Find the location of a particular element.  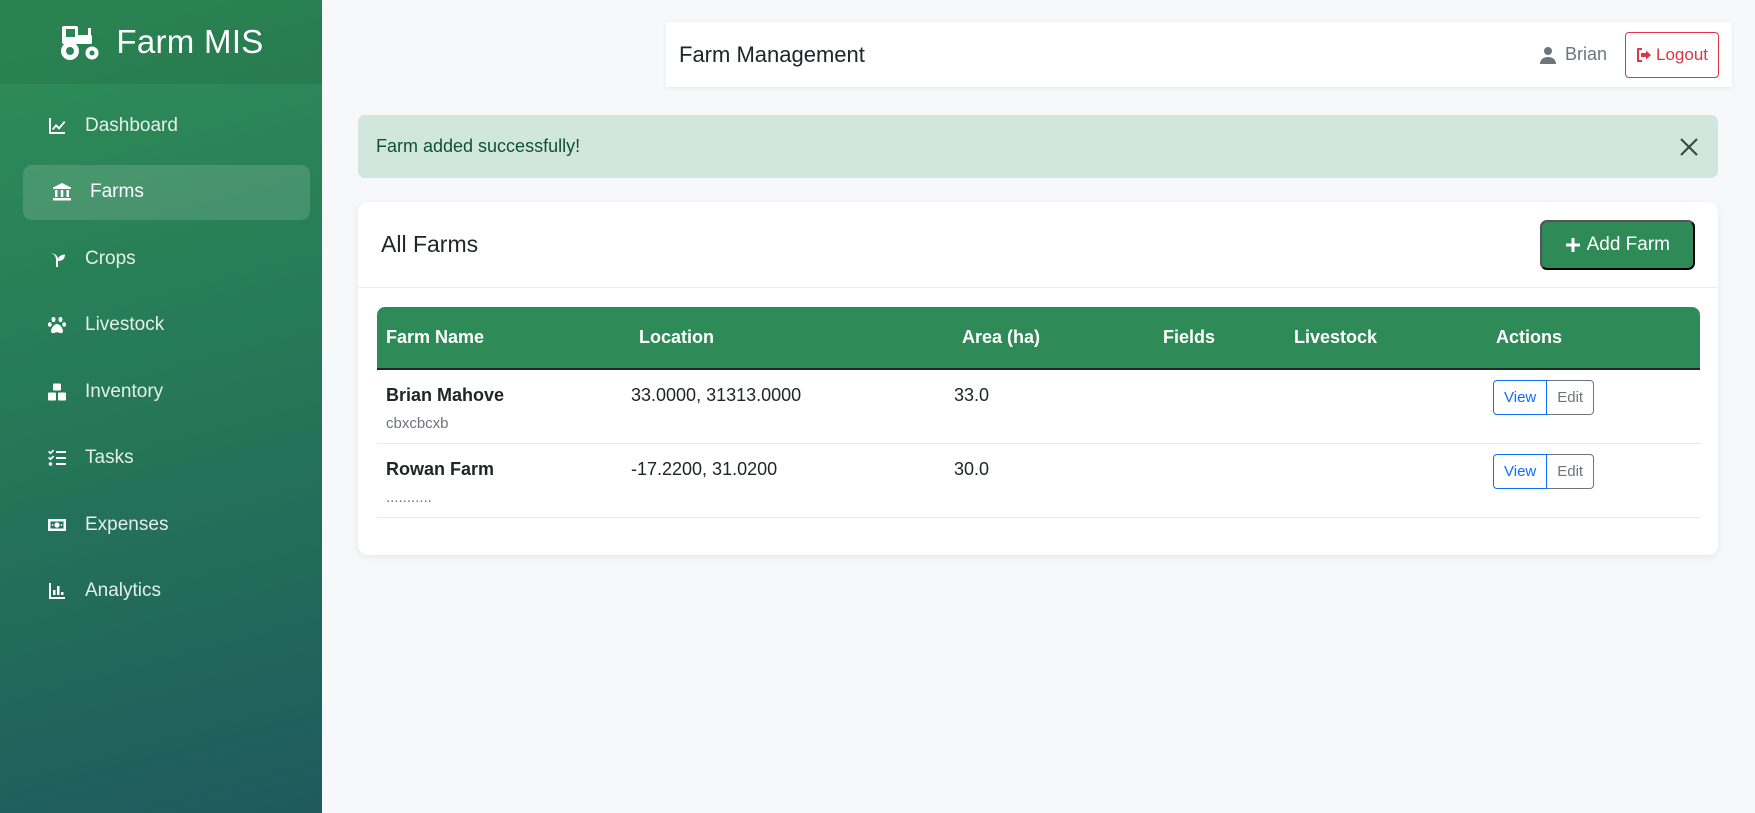

plus-icon is located at coordinates (1572, 244).